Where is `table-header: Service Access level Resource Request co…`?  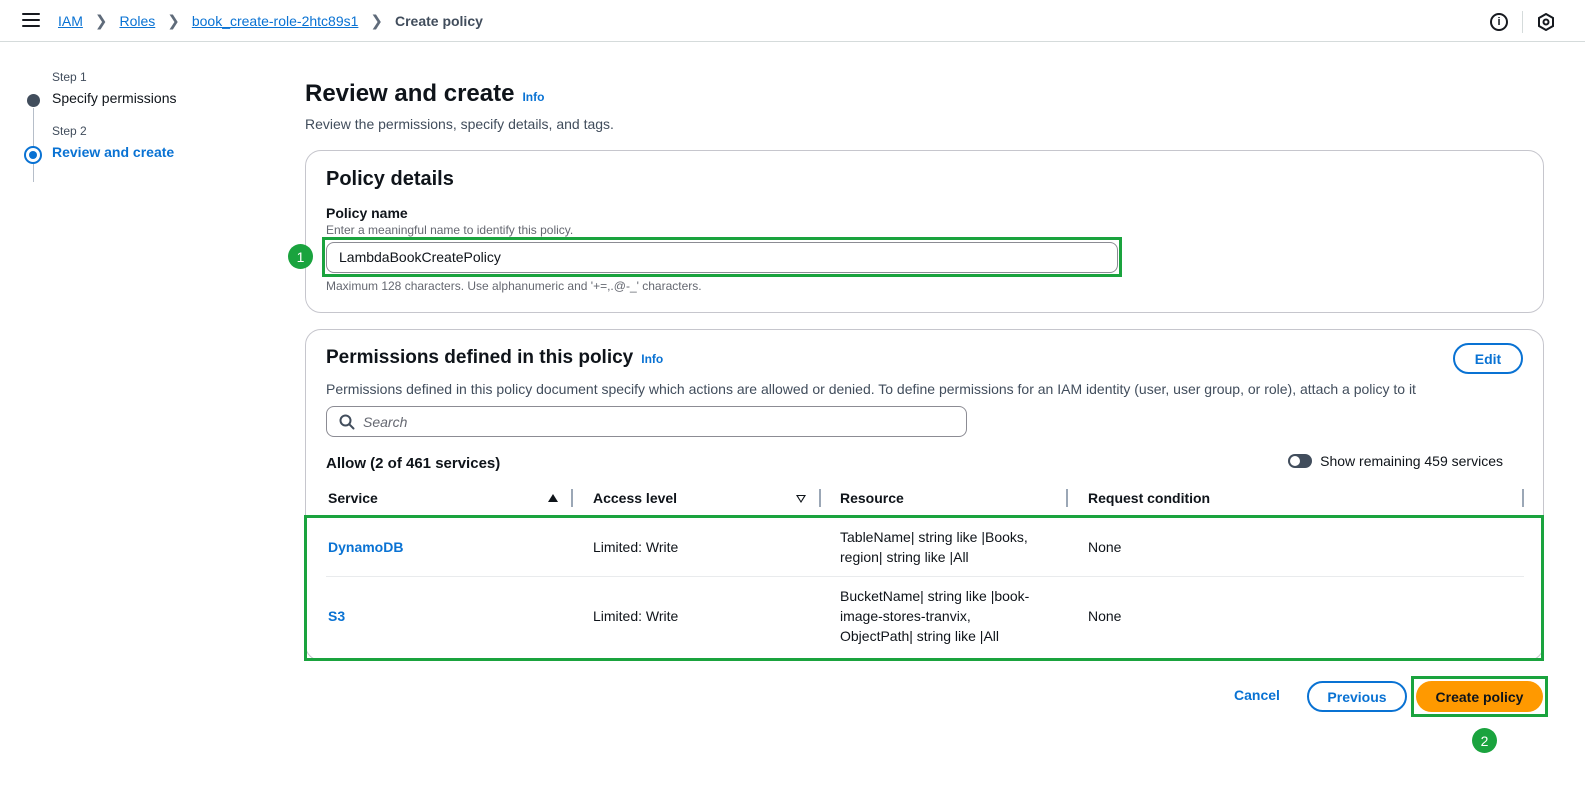 table-header: Service Access level Resource Request co… is located at coordinates (925, 499).